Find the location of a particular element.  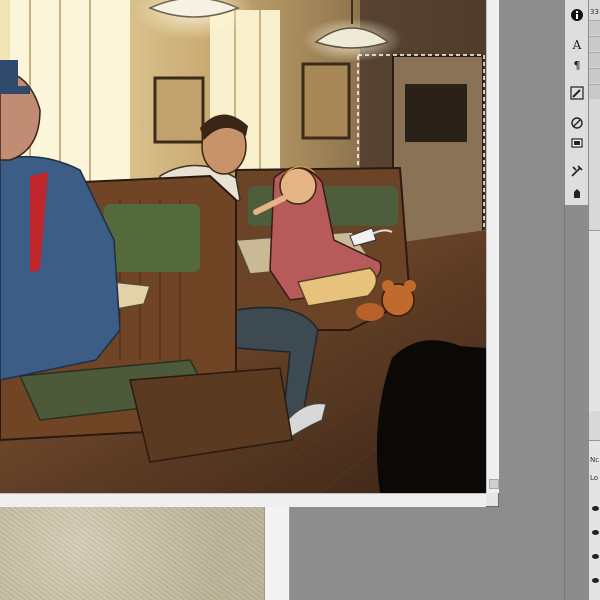

panel-dock-background is located at coordinates (576, 402).